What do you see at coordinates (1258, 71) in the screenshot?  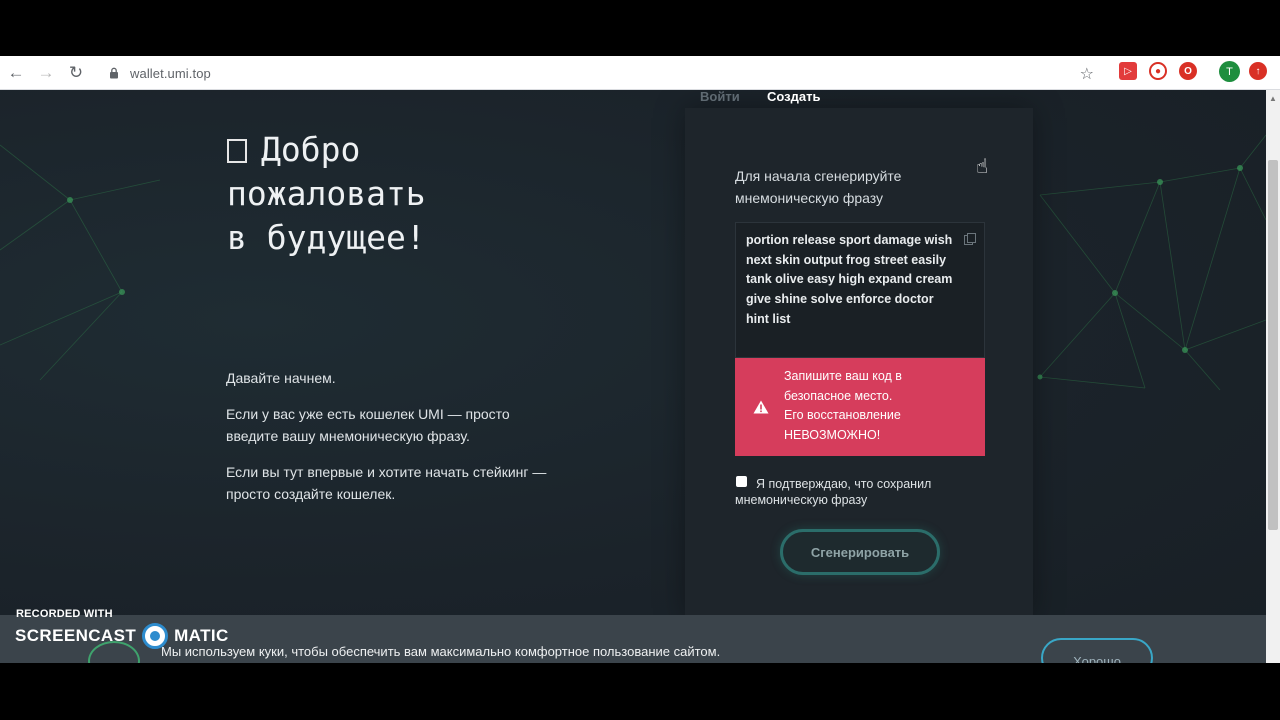 I see `extension-icon-4: ↑` at bounding box center [1258, 71].